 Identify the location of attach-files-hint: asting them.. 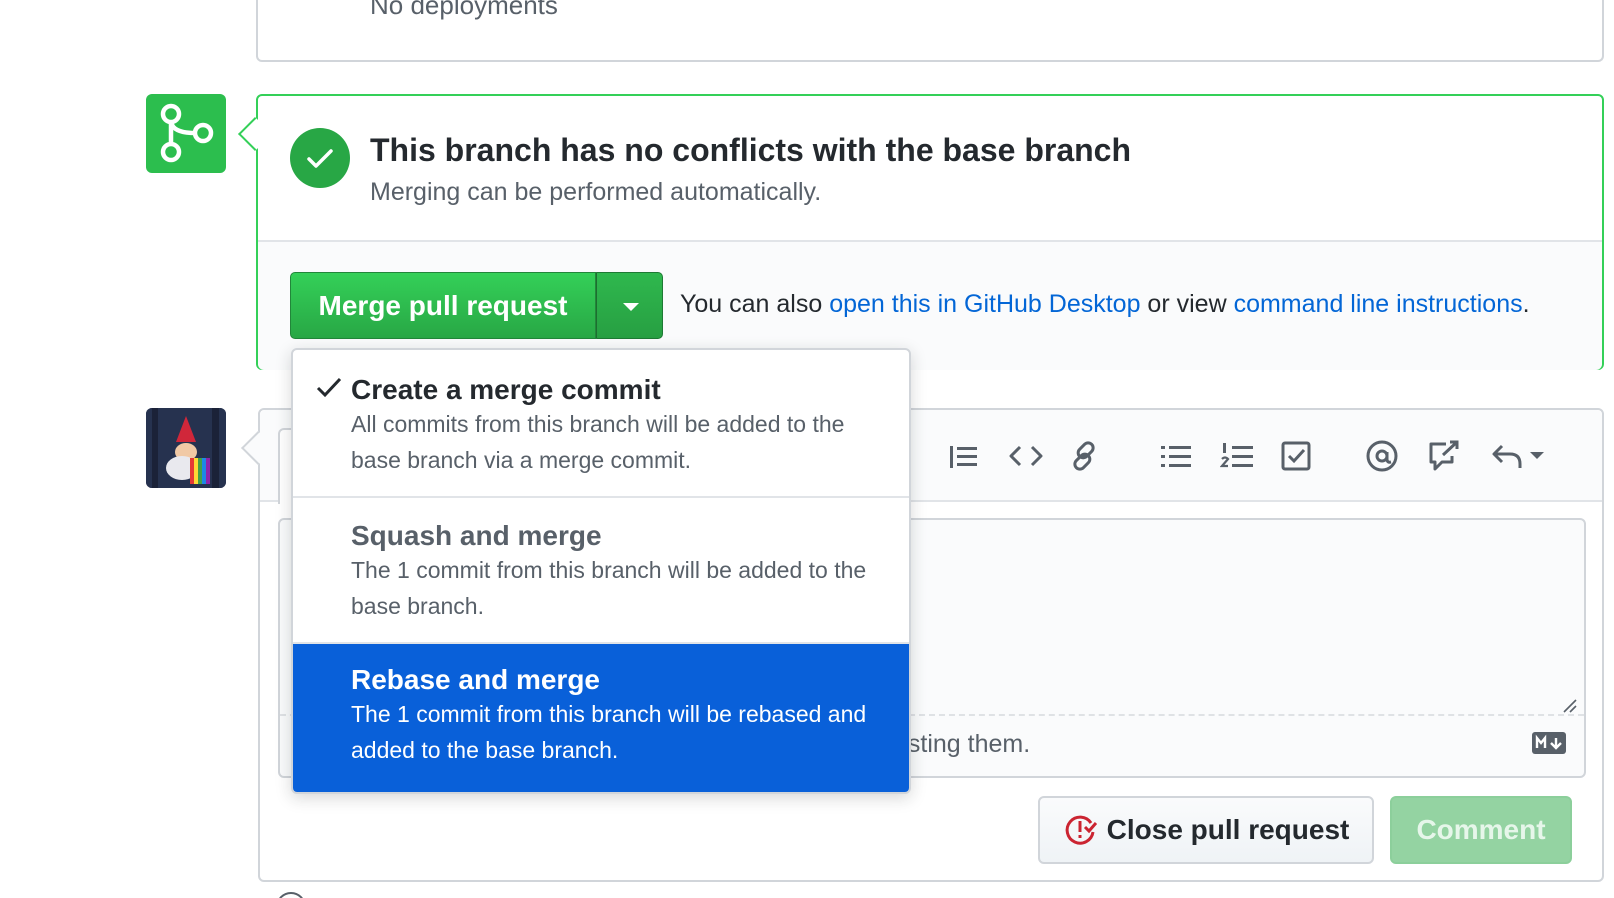
(962, 744).